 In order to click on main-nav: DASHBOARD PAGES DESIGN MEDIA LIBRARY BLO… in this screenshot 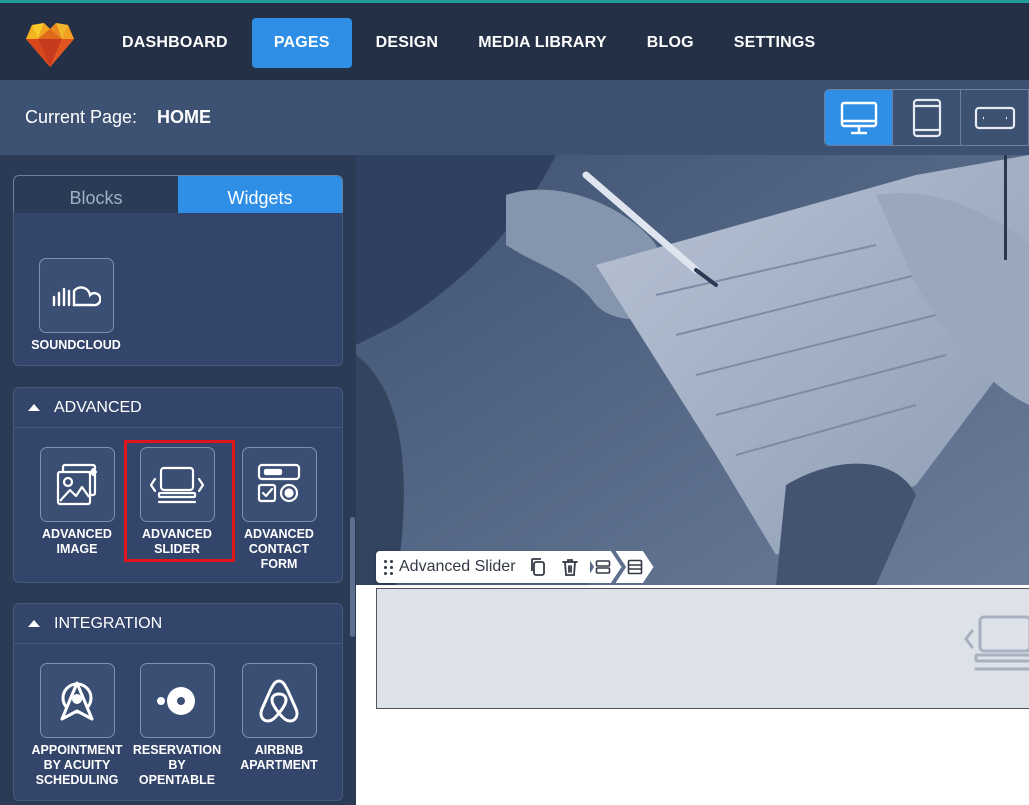, I will do `click(472, 43)`.